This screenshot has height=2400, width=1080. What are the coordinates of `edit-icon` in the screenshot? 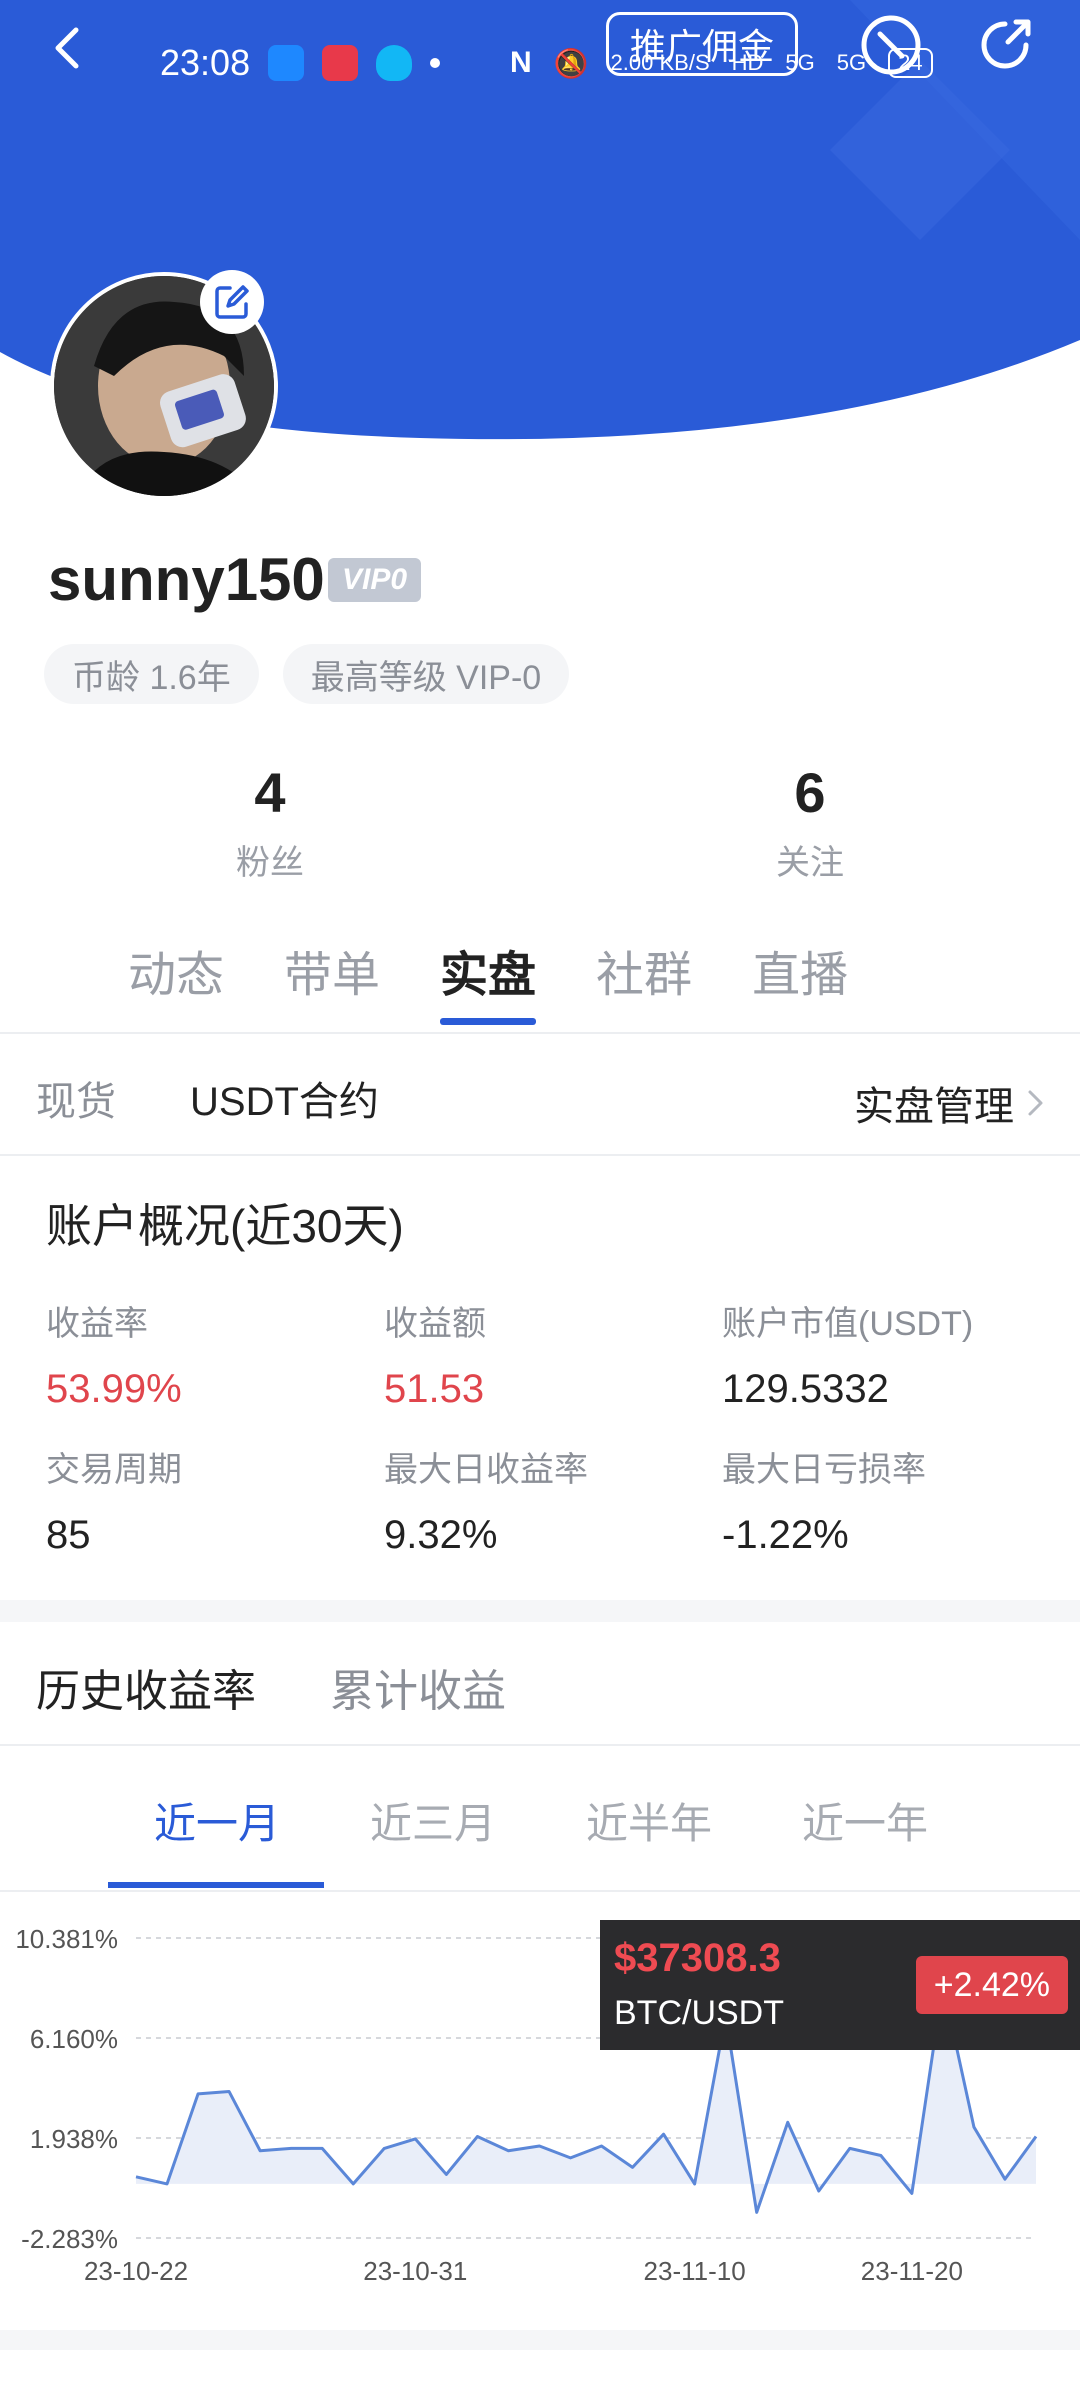 It's located at (232, 302).